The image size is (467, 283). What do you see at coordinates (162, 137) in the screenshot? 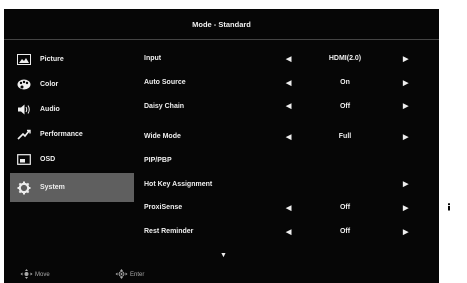
I see `row-label: Wide Mode` at bounding box center [162, 137].